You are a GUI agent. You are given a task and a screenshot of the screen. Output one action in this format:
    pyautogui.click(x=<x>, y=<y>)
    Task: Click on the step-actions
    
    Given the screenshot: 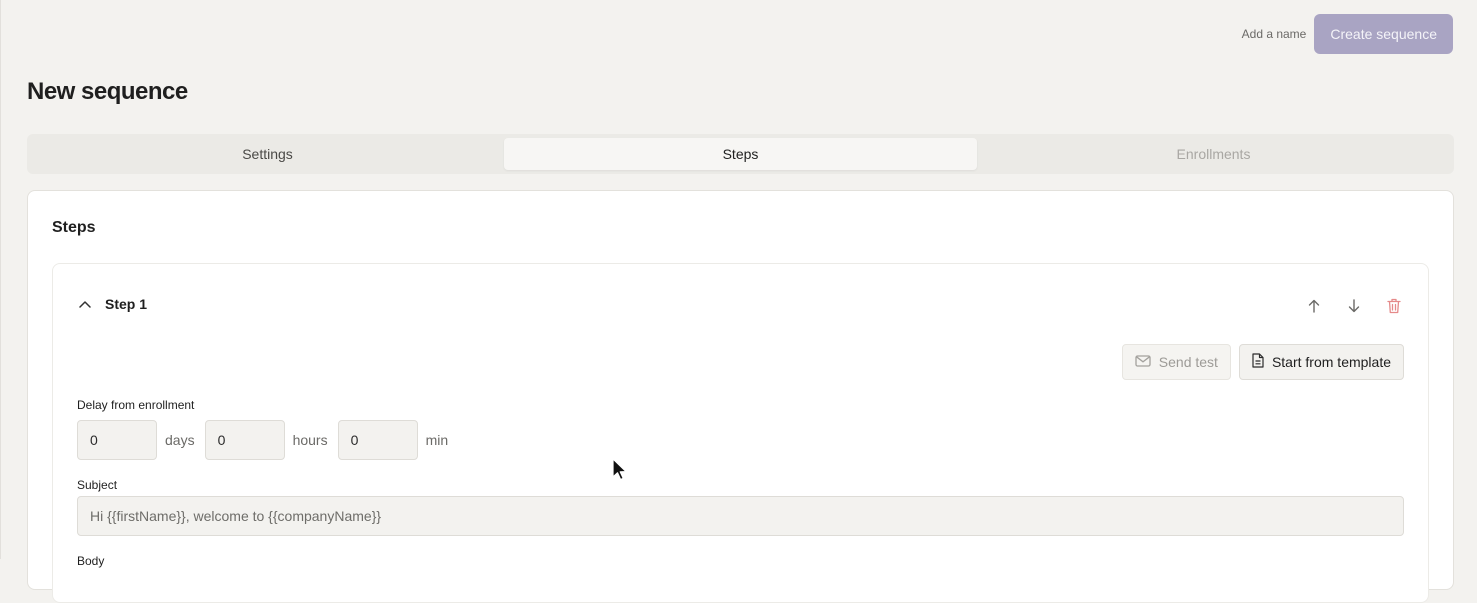 What is the action you would take?
    pyautogui.click(x=1354, y=306)
    